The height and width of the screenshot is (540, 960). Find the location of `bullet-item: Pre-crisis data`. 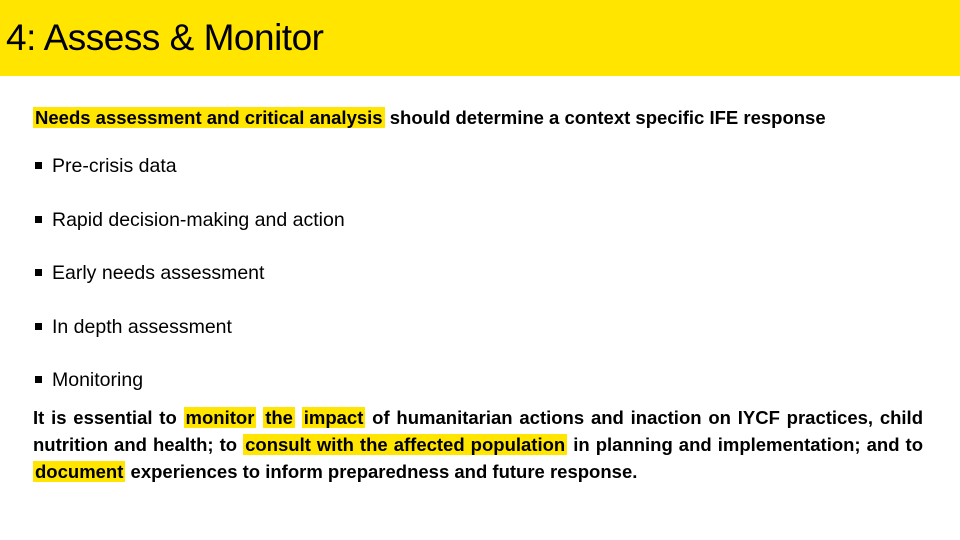

bullet-item: Pre-crisis data is located at coordinates (189, 179).